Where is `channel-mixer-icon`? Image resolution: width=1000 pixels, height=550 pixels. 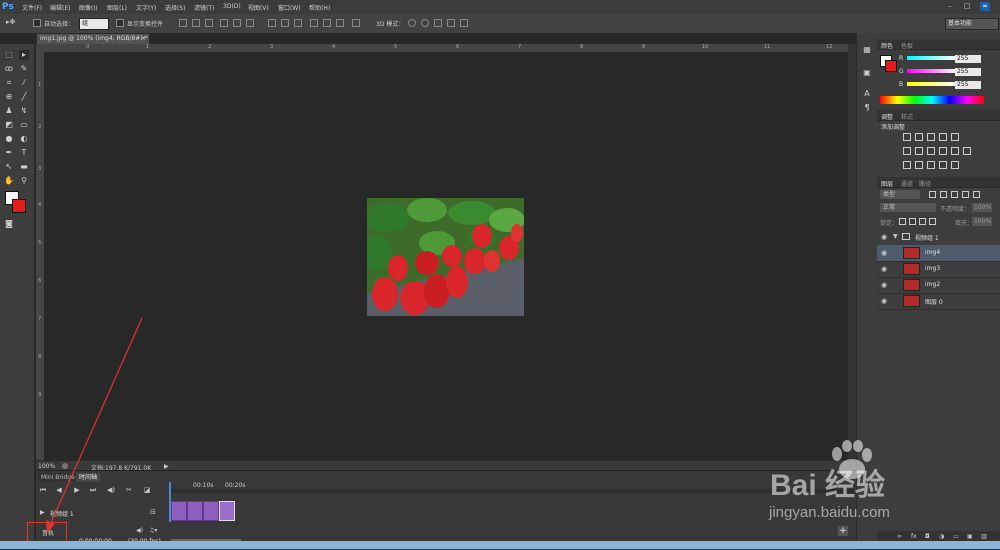 channel-mixer-icon is located at coordinates (955, 151).